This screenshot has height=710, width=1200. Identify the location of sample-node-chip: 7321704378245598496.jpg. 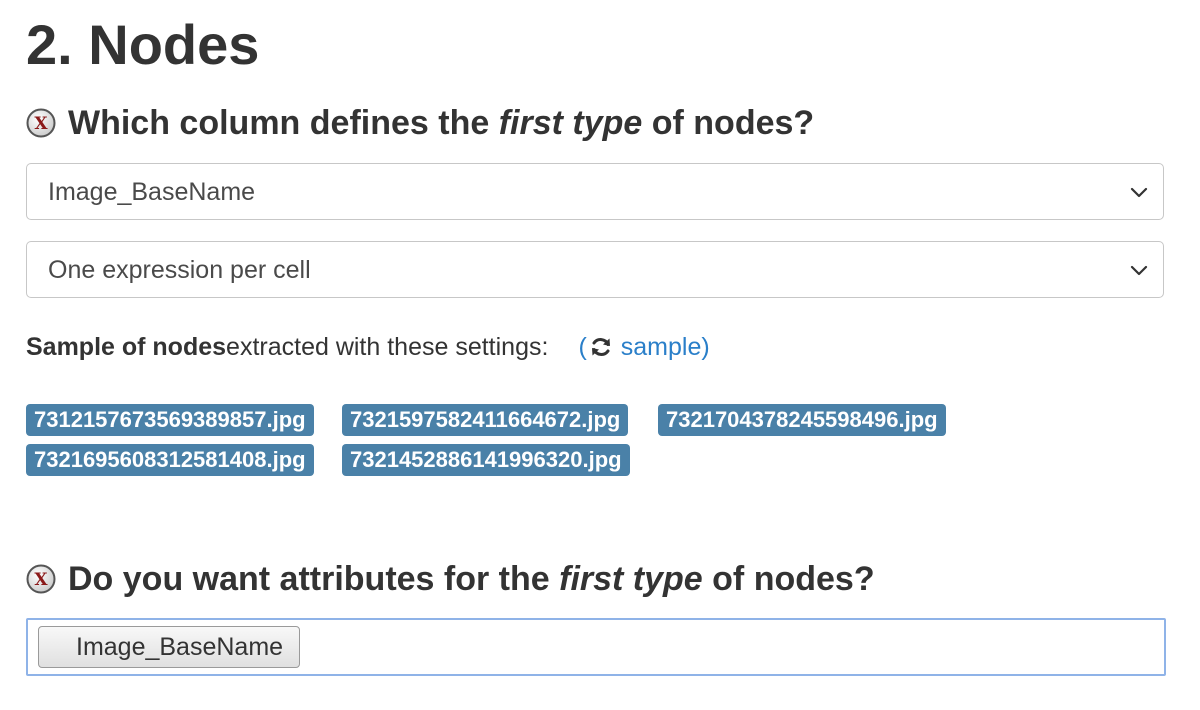
(802, 420).